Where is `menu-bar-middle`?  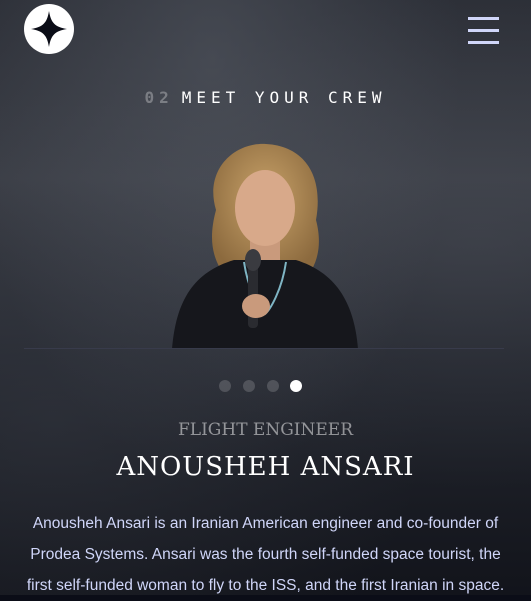
menu-bar-middle is located at coordinates (483, 30).